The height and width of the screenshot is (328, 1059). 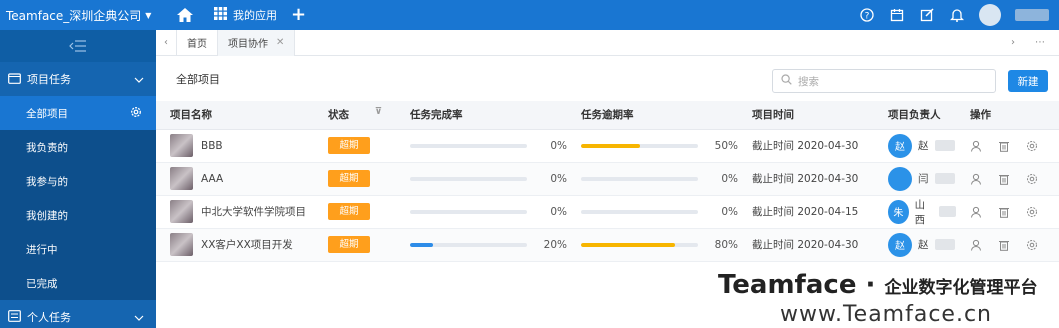 What do you see at coordinates (927, 15) in the screenshot?
I see `edit-icon` at bounding box center [927, 15].